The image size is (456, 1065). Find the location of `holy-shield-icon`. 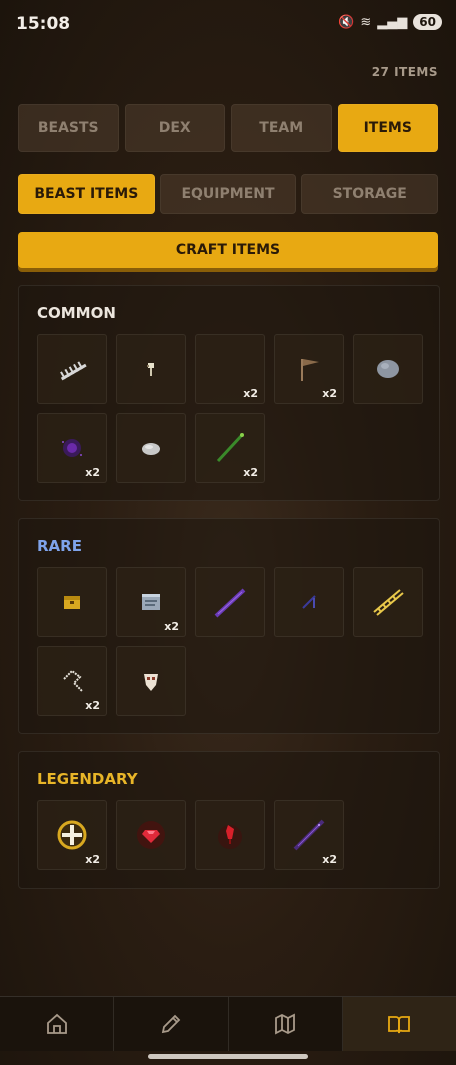

holy-shield-icon is located at coordinates (72, 835).